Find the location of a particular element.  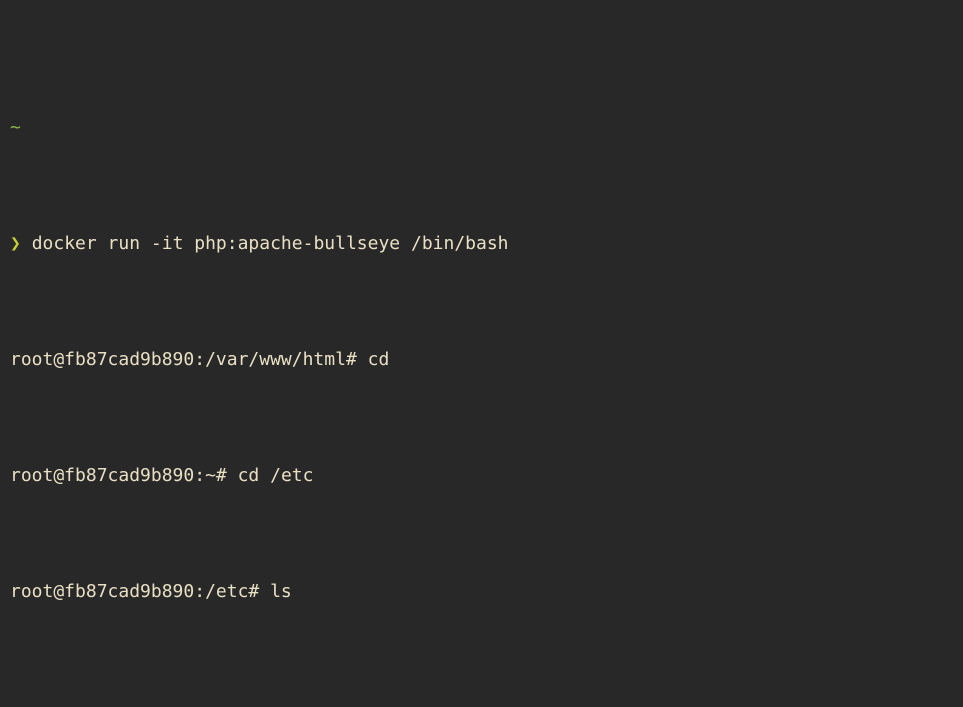

container-command-1: cd is located at coordinates (378, 359).